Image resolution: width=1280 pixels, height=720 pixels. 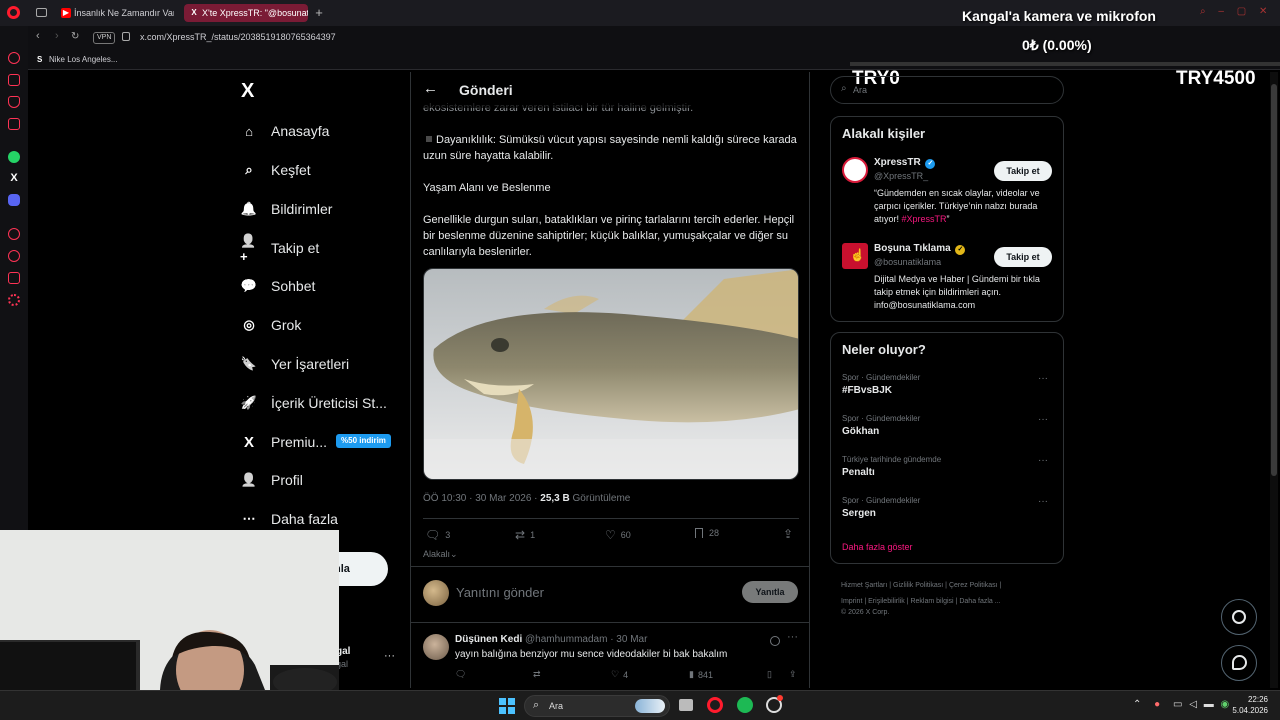 What do you see at coordinates (57, 36) in the screenshot?
I see `forward-icon: ›` at bounding box center [57, 36].